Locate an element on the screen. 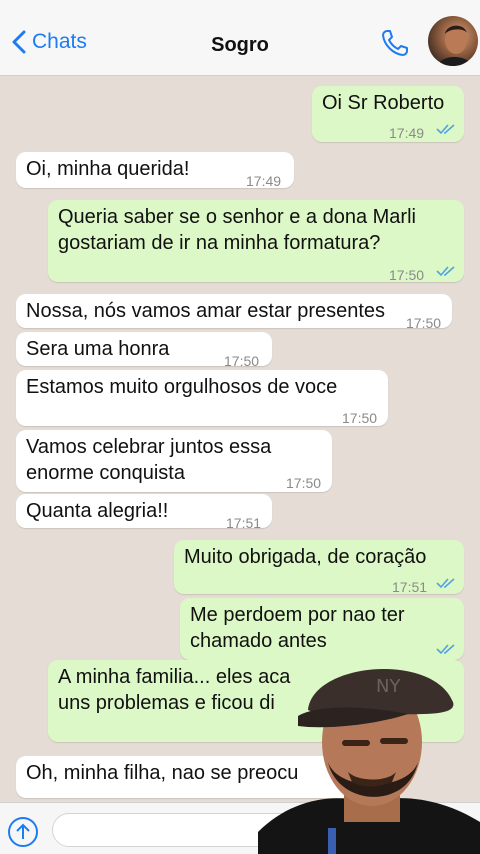  message-text-line-2: gostariam de ir na minha formatura? is located at coordinates (219, 243).